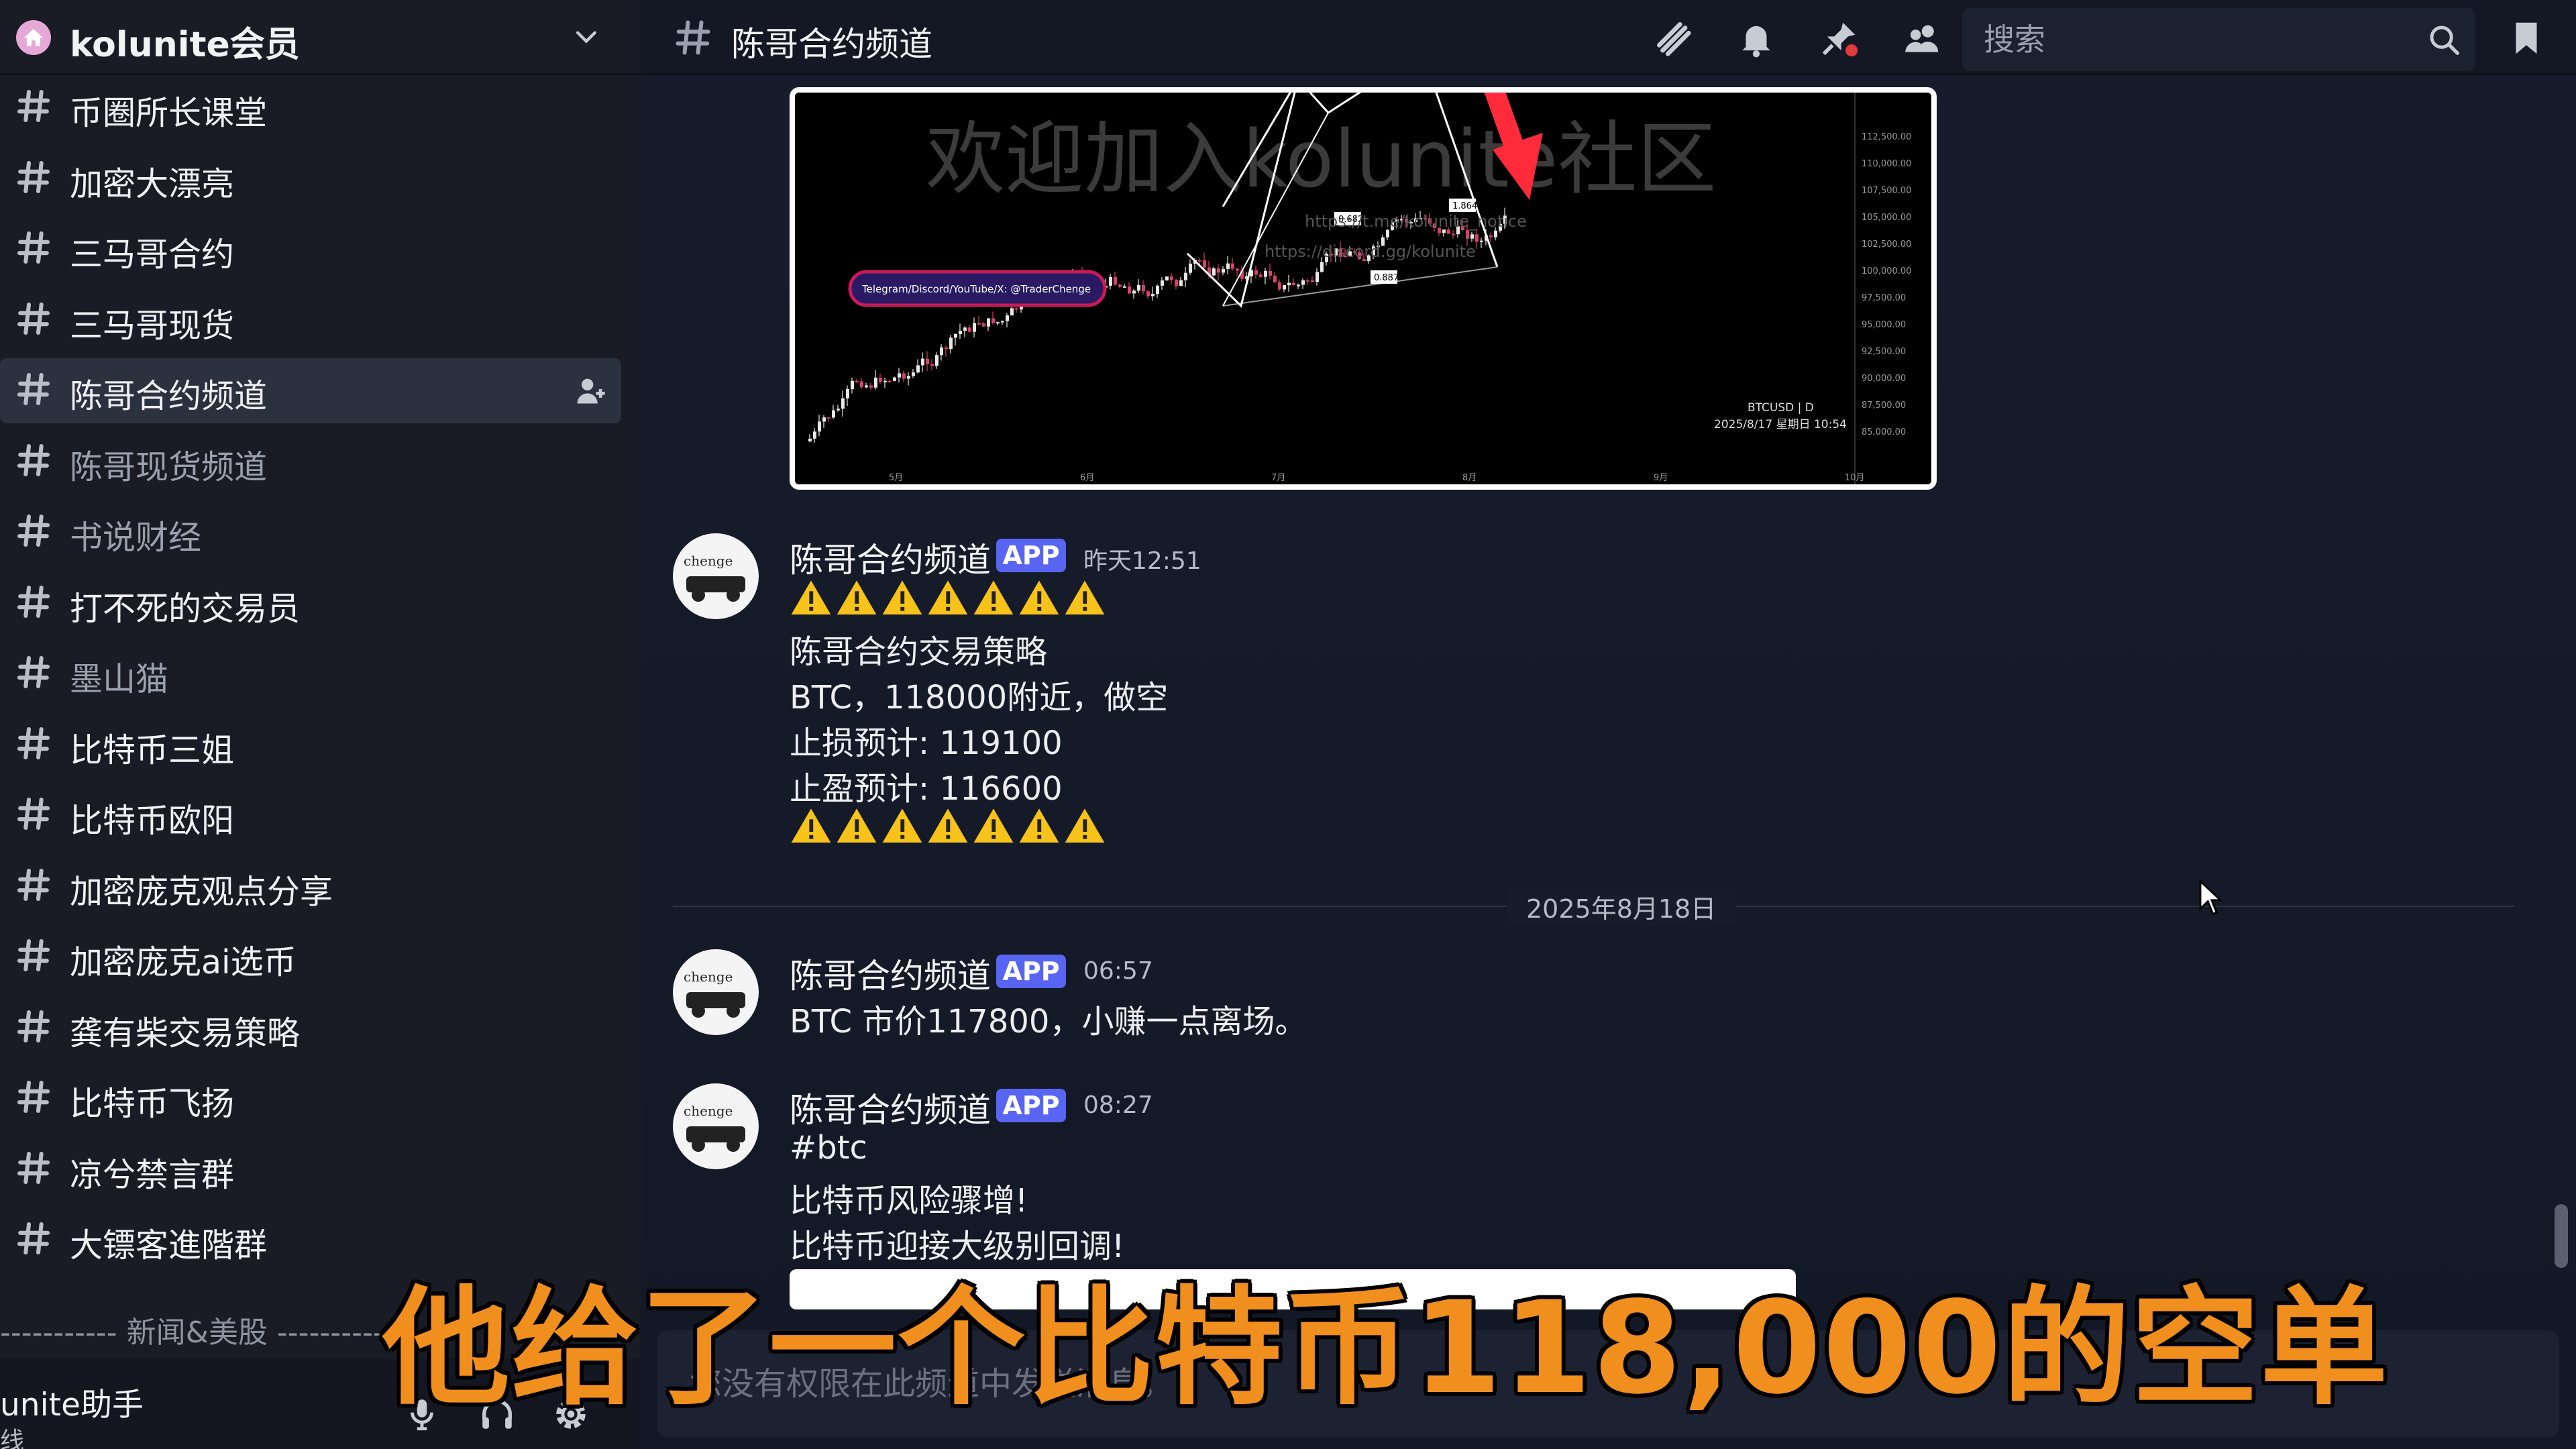 Image resolution: width=2576 pixels, height=1449 pixels. I want to click on pin-icon, so click(1839, 38).